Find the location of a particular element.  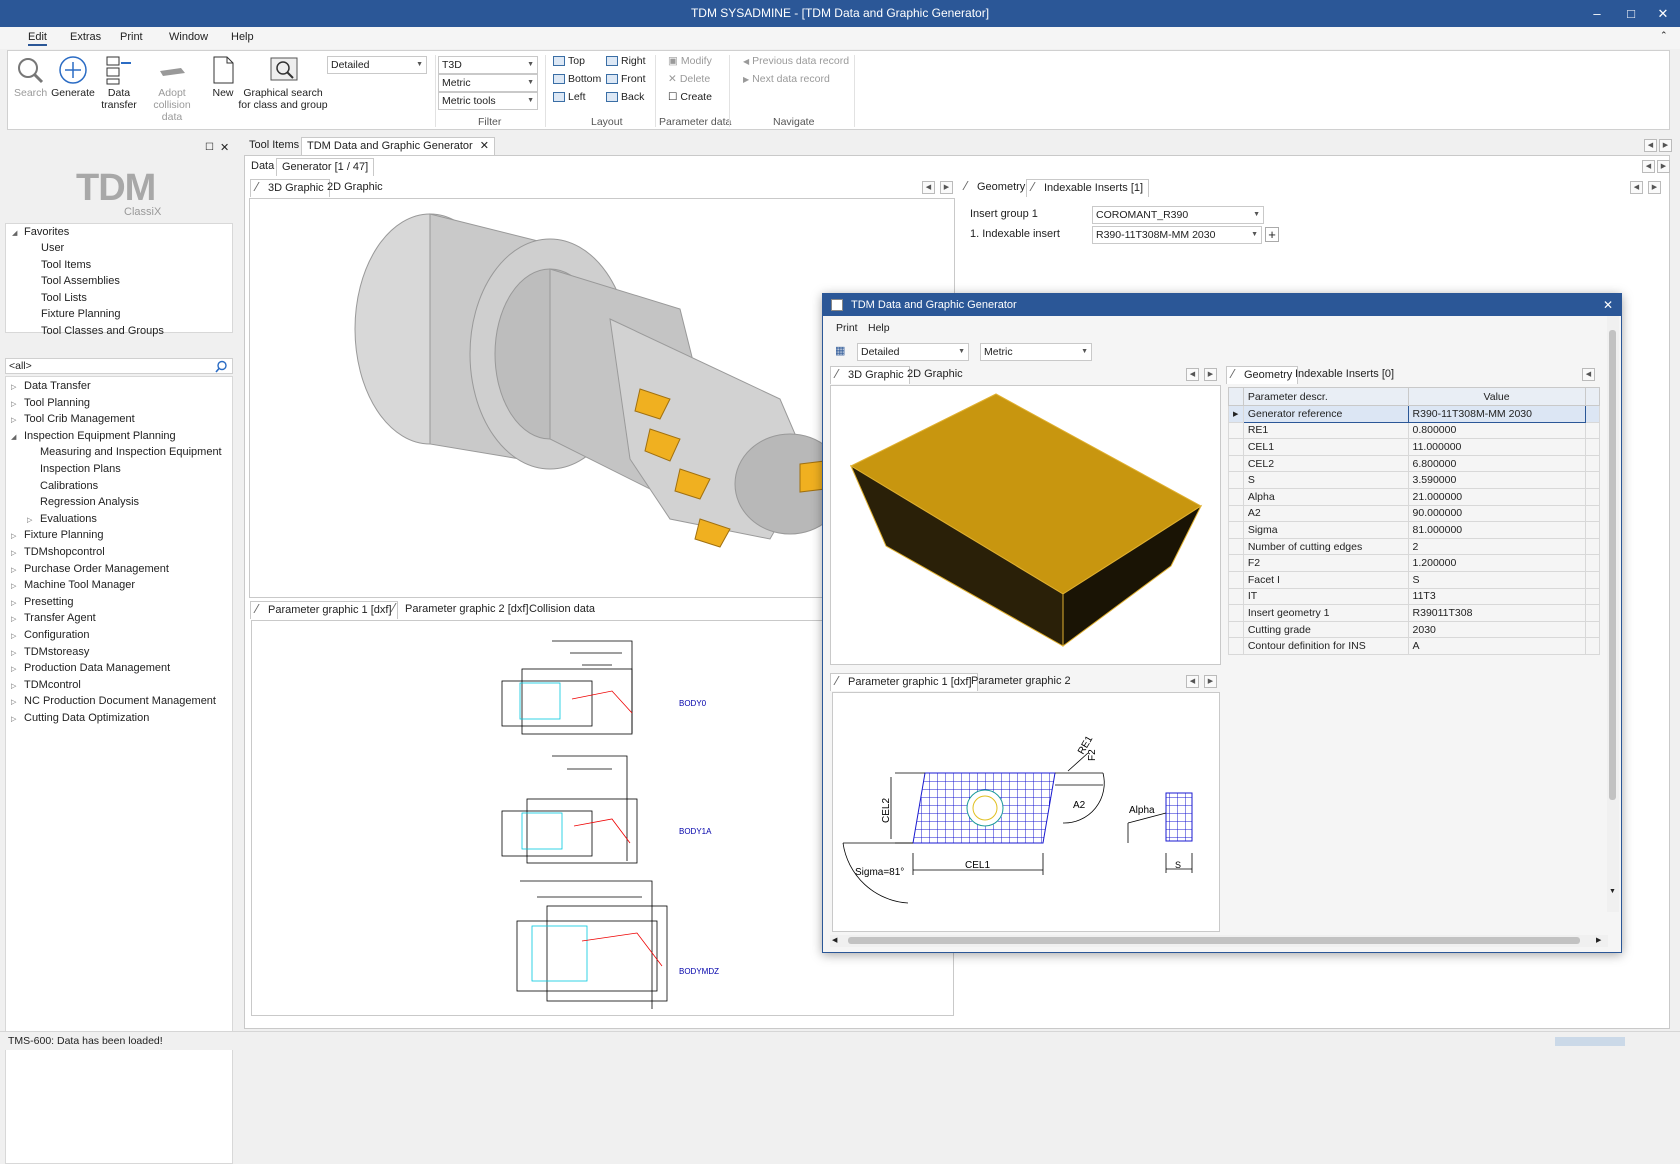

layout-front-button: Front is located at coordinates (626, 79).